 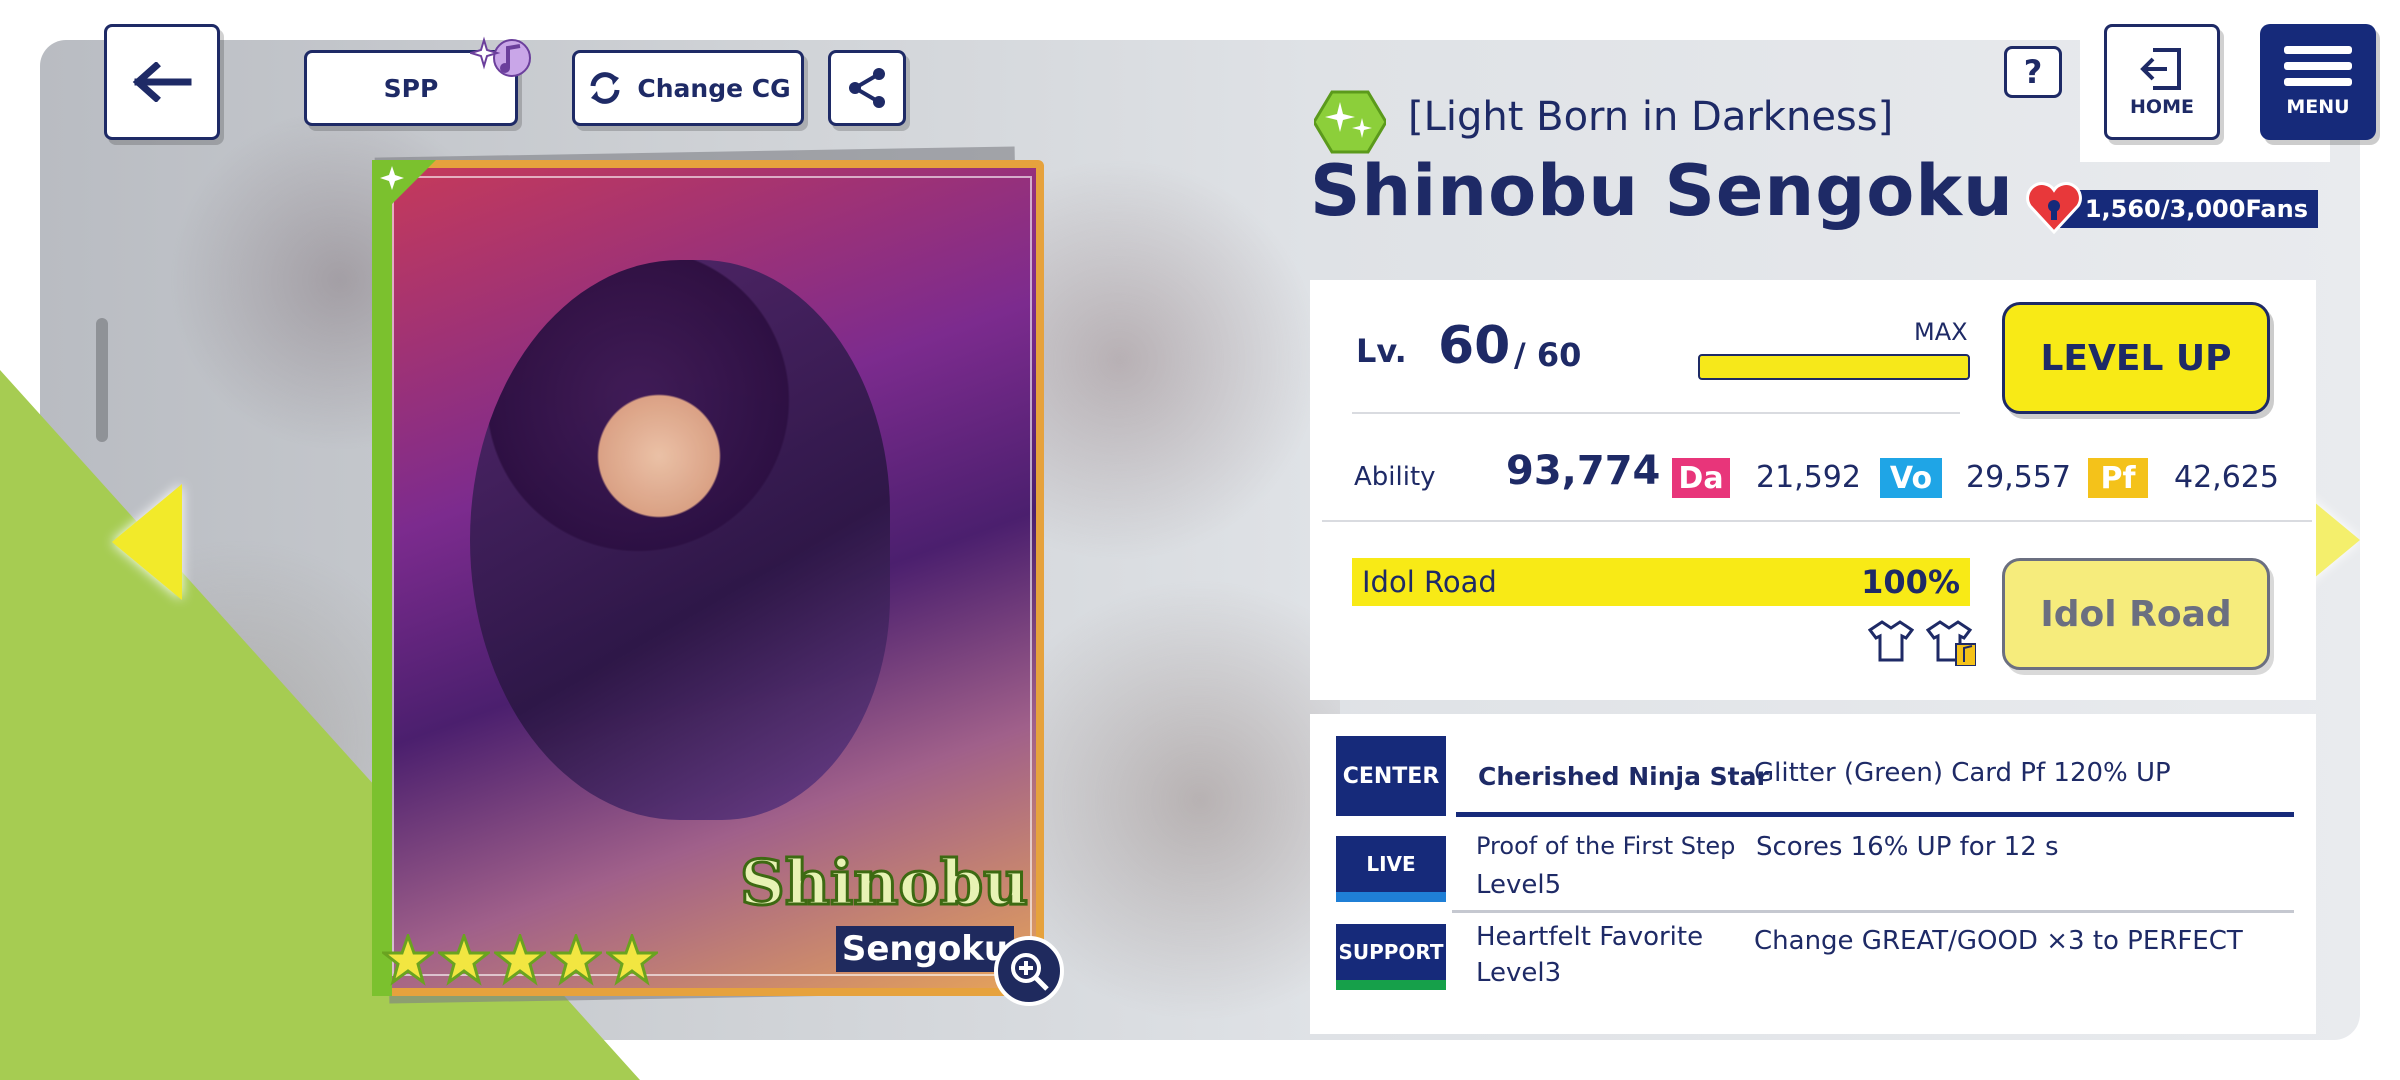 What do you see at coordinates (1548, 355) in the screenshot?
I see `level-max: / 60` at bounding box center [1548, 355].